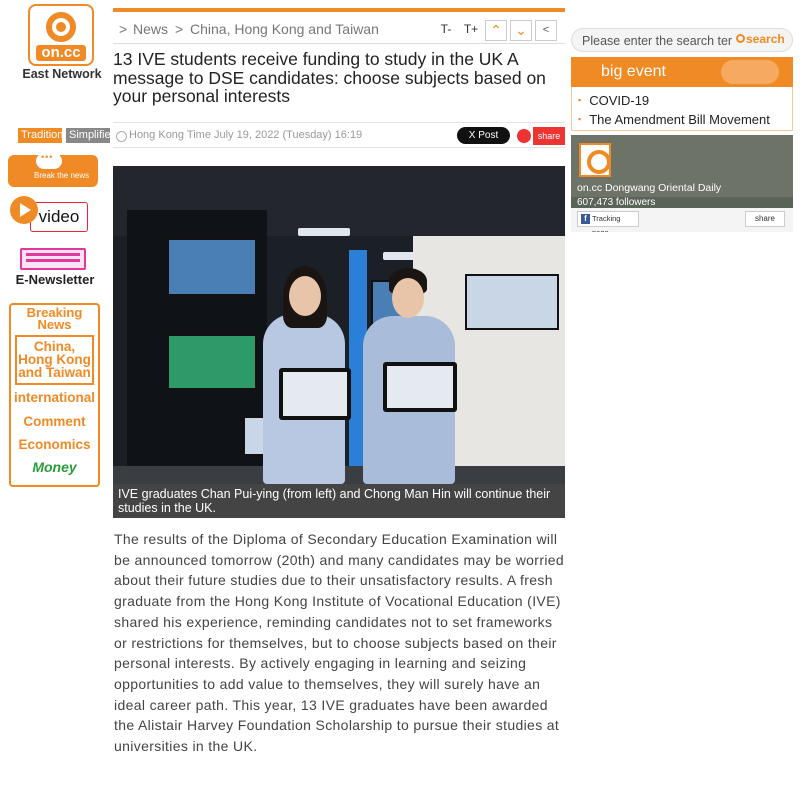 Image resolution: width=800 pixels, height=811 pixels. I want to click on site-logo: on.cc, so click(61, 35).